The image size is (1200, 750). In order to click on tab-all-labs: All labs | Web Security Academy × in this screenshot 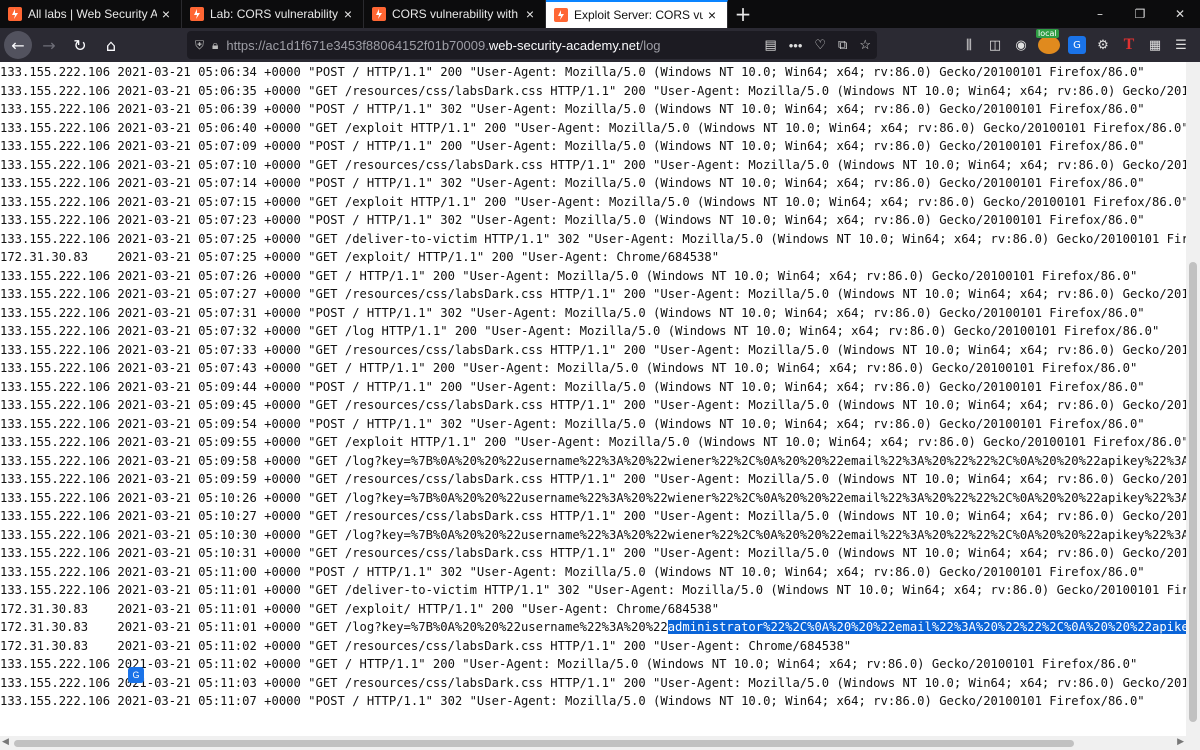, I will do `click(91, 14)`.